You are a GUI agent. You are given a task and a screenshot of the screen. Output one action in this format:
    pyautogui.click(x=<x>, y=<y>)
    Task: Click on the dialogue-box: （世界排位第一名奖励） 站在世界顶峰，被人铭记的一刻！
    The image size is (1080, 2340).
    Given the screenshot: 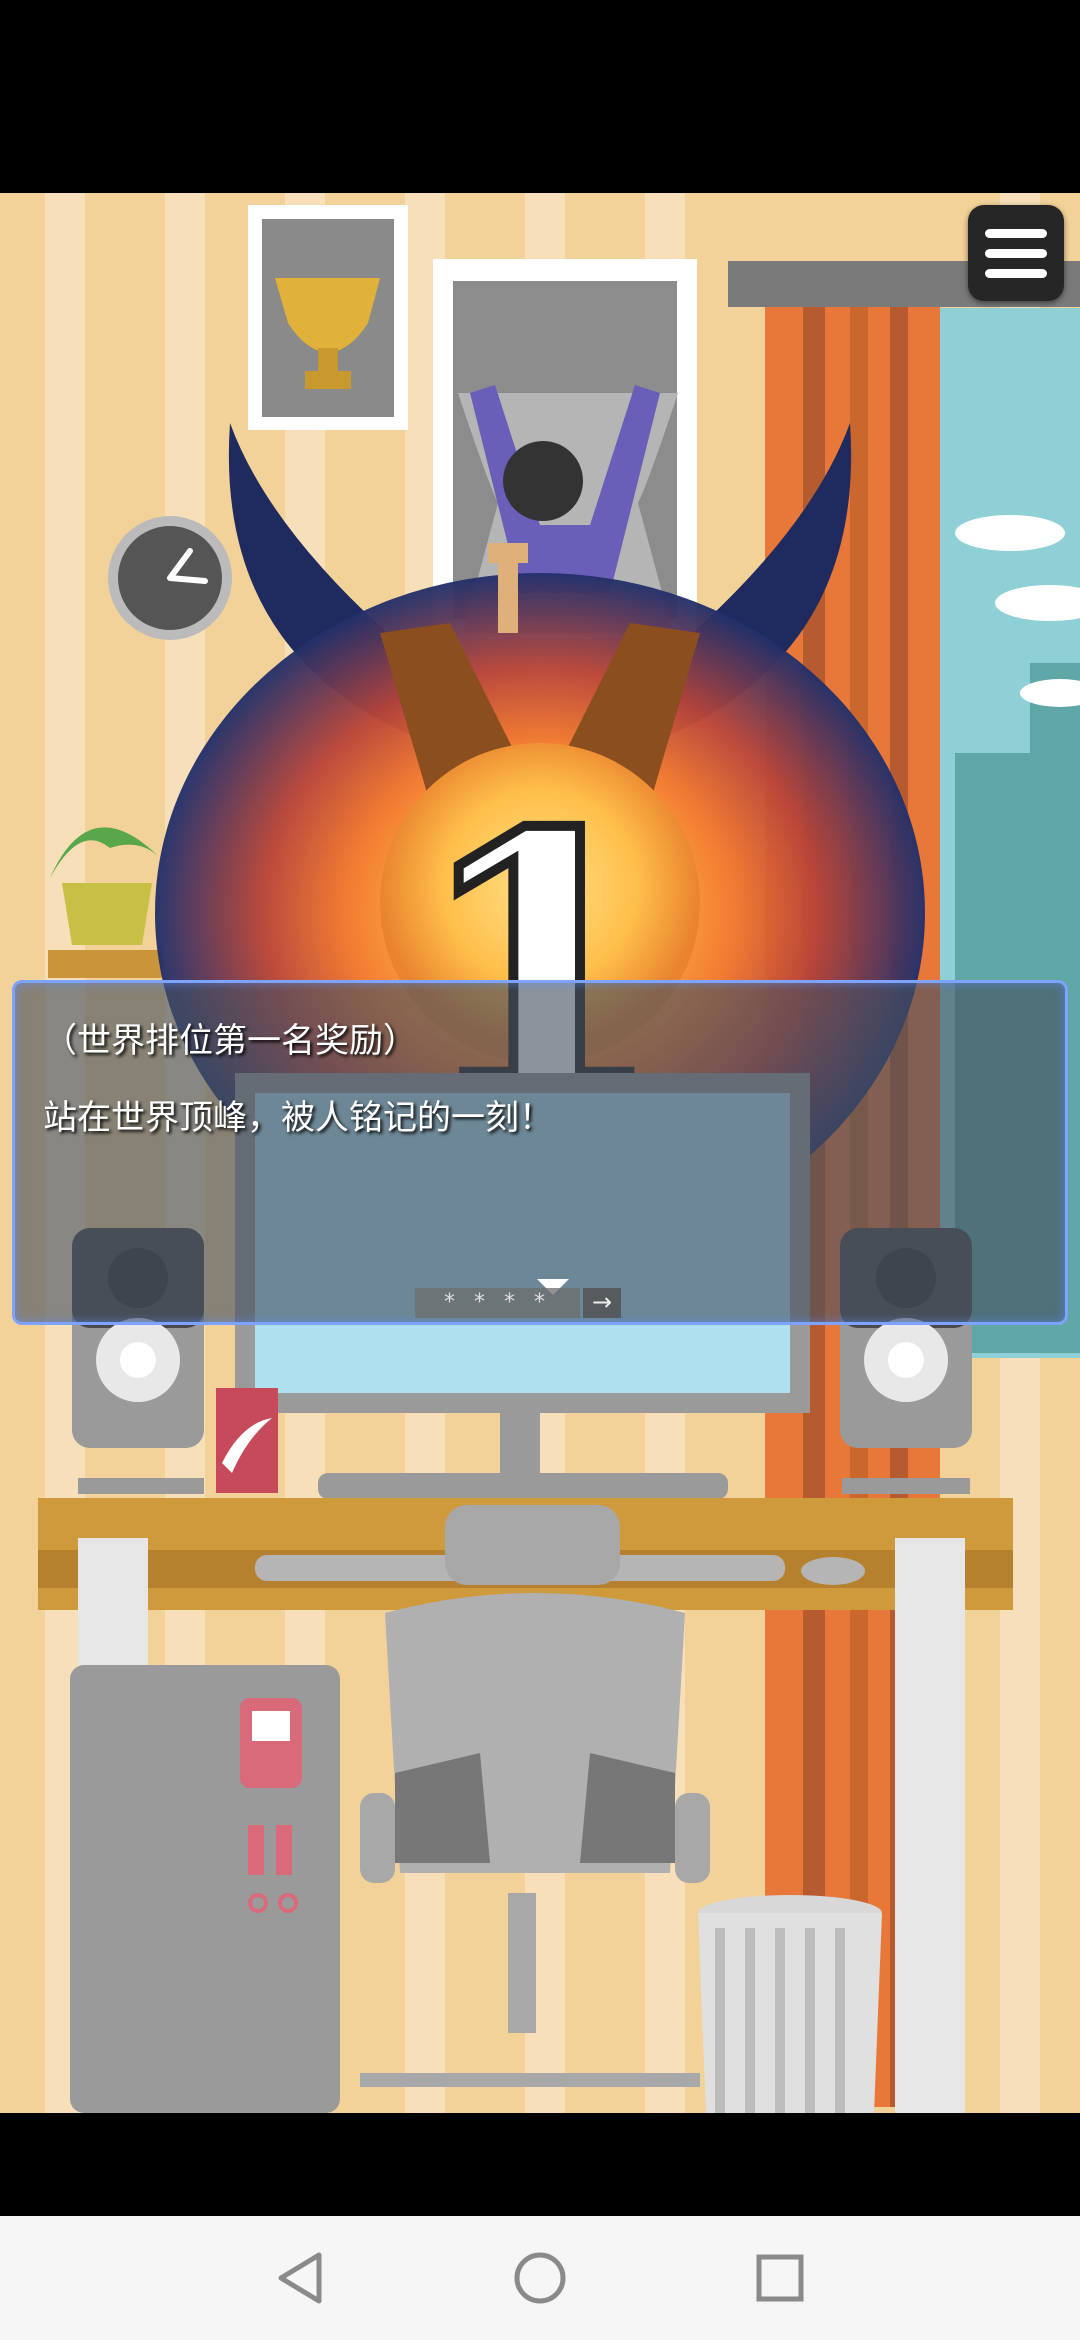 What is the action you would take?
    pyautogui.click(x=540, y=1152)
    